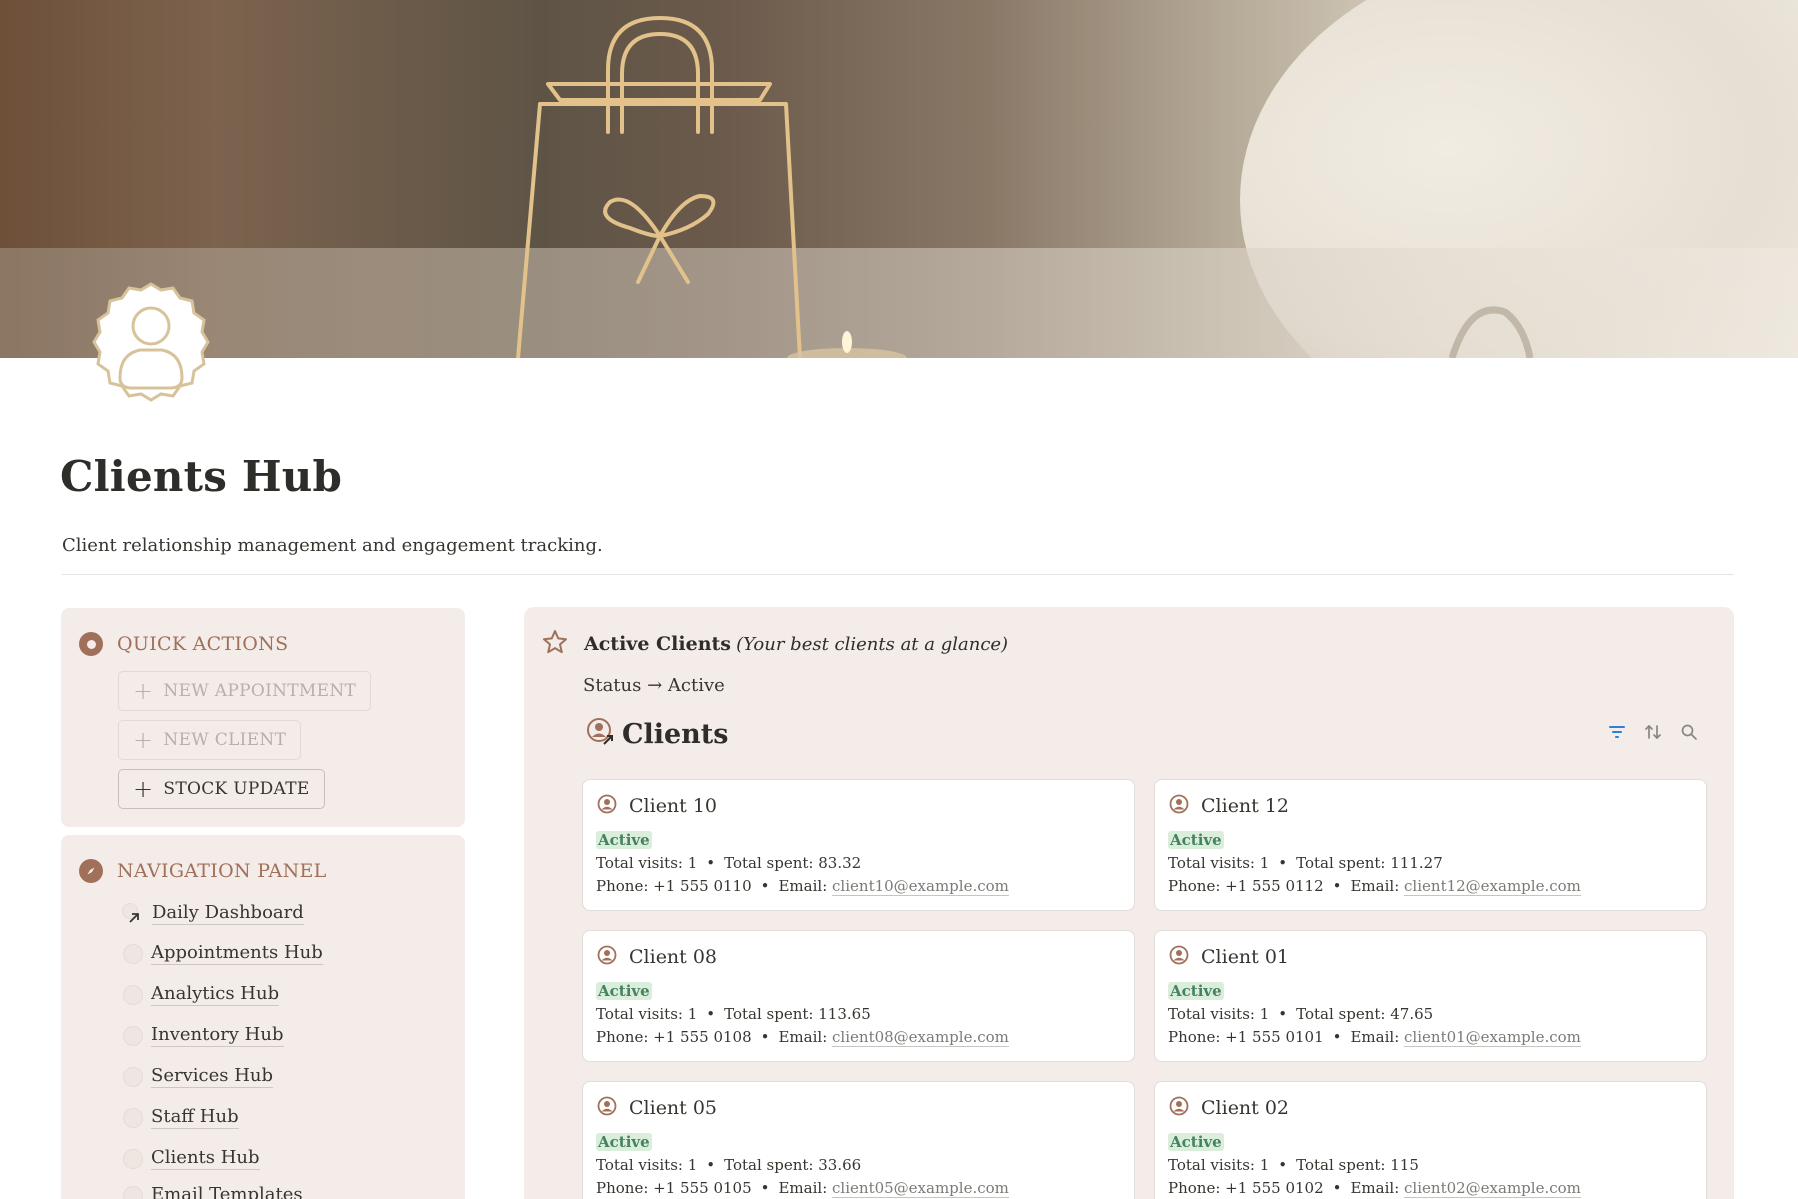  What do you see at coordinates (1653, 734) in the screenshot?
I see `sort-icon` at bounding box center [1653, 734].